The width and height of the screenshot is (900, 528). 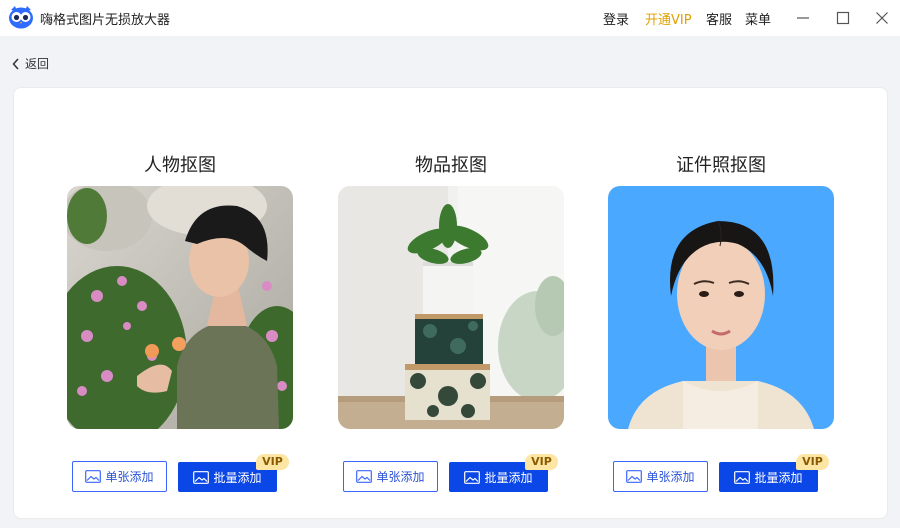 I want to click on maximize-icon, so click(x=843, y=18).